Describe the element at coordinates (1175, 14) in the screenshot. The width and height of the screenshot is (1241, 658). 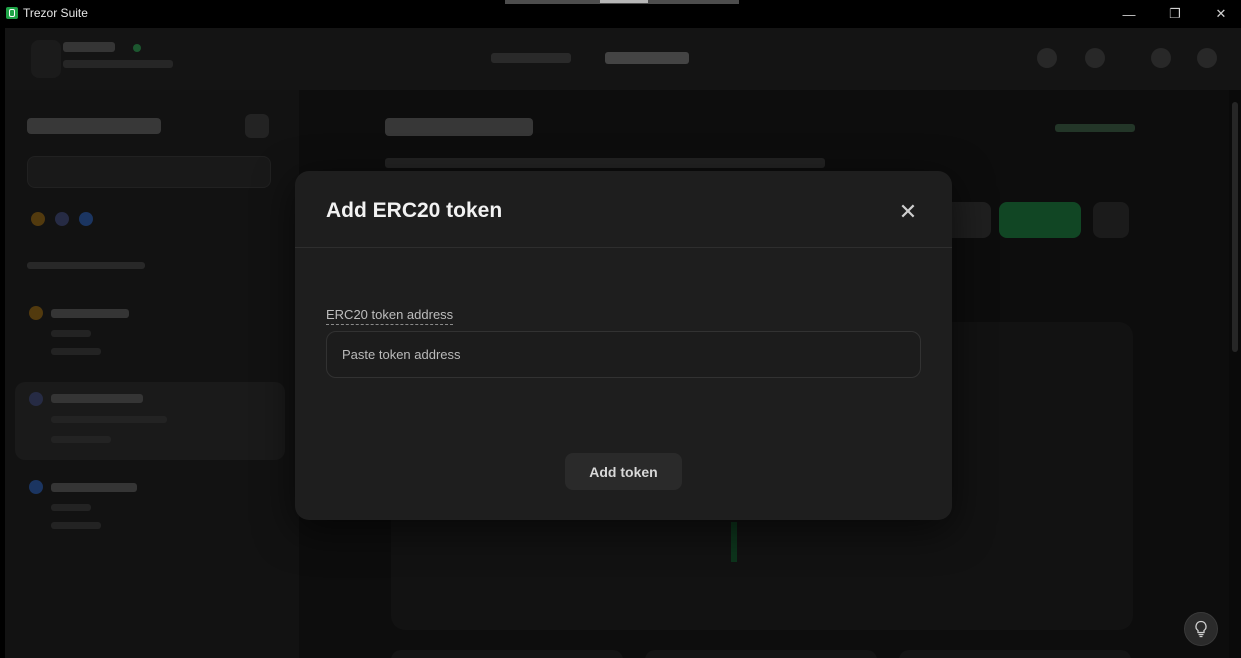
I see `maximize-button: ❐` at that location.